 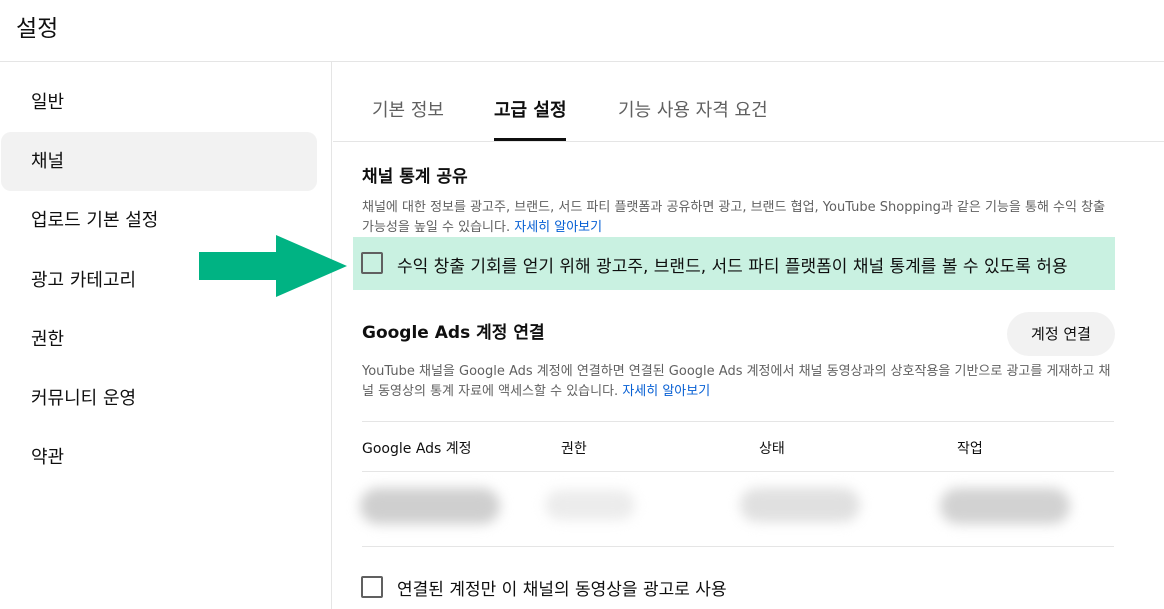 I want to click on google-ads-title: Google Ads 계정 연결, so click(x=453, y=333).